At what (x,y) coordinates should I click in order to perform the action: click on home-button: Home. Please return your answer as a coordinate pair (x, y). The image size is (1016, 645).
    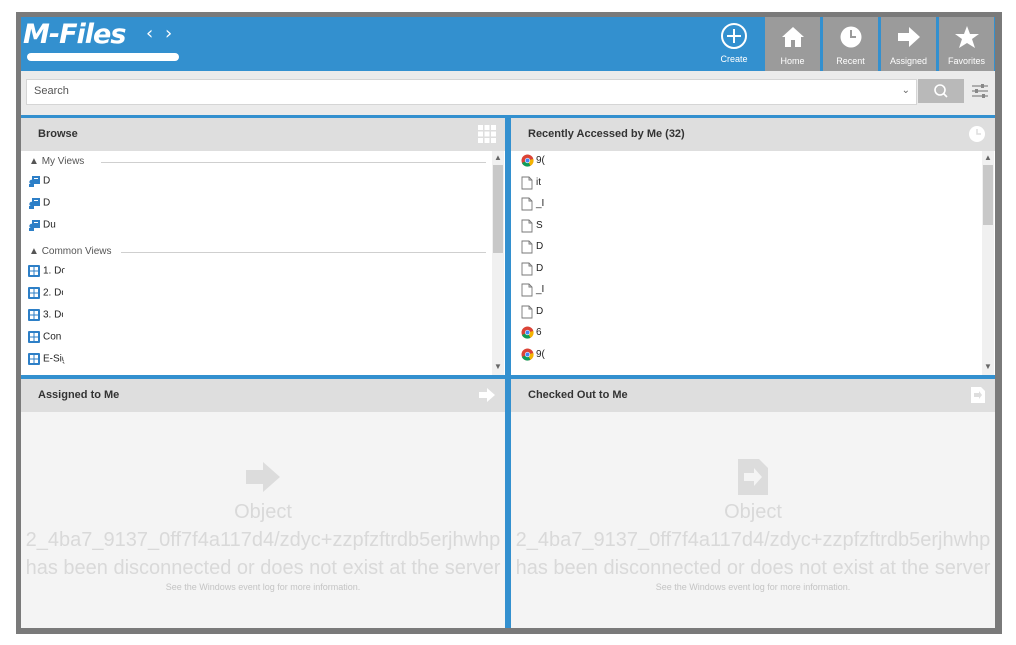
    Looking at the image, I should click on (792, 44).